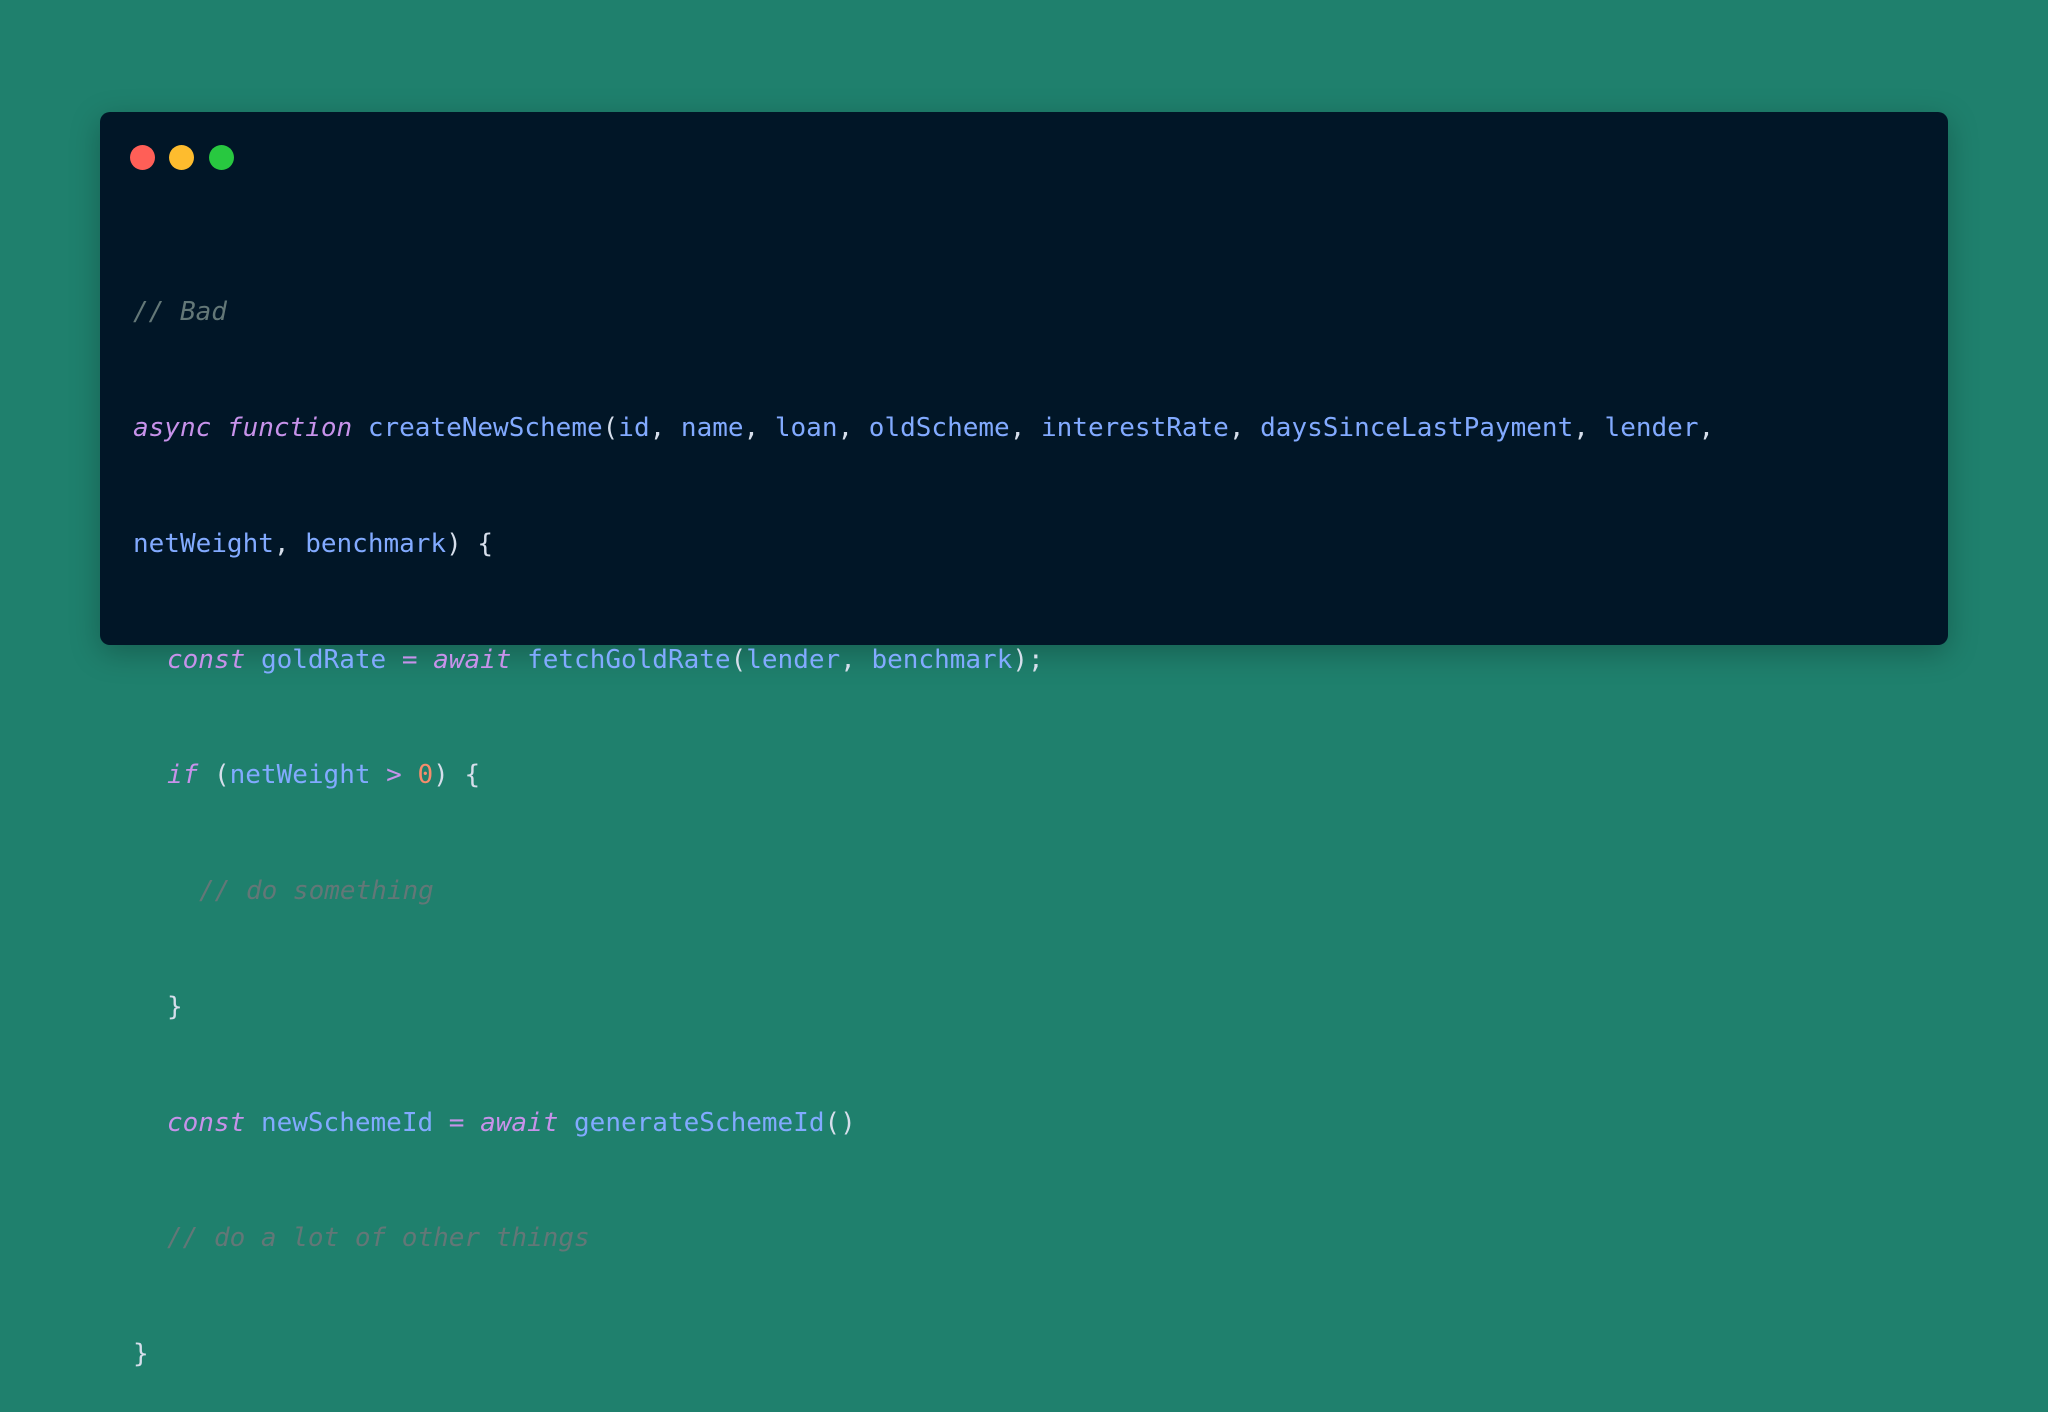 The width and height of the screenshot is (2048, 1412). Describe the element at coordinates (172, 427) in the screenshot. I see `code-keyword: async` at that location.